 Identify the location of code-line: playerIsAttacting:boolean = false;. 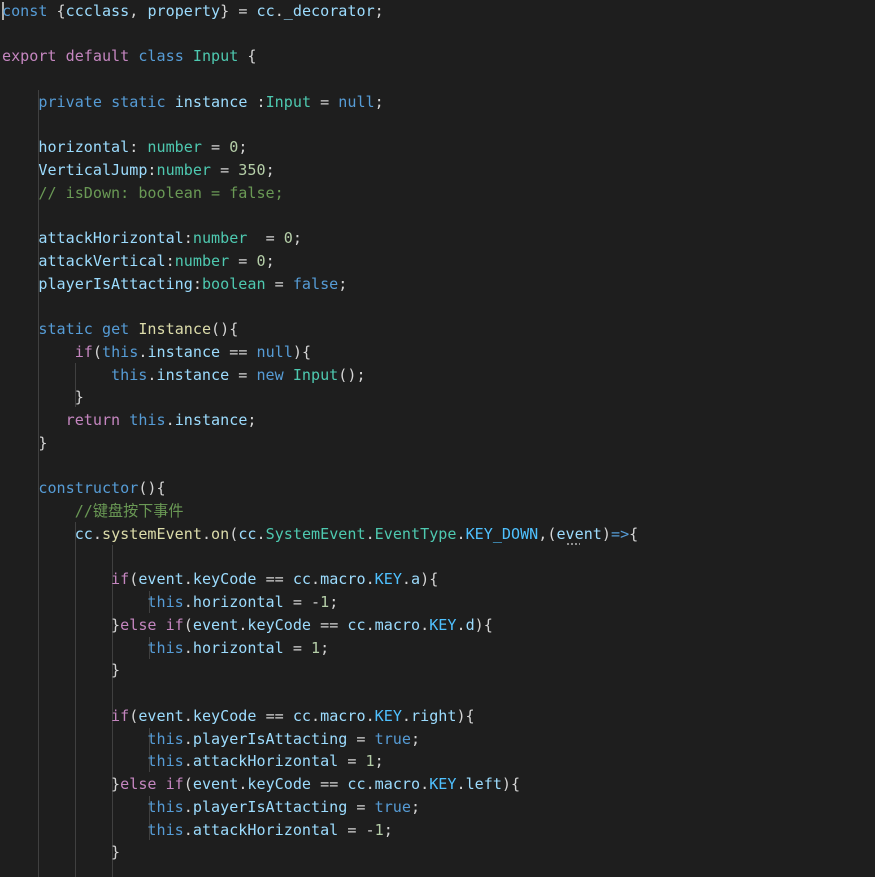
(174, 284).